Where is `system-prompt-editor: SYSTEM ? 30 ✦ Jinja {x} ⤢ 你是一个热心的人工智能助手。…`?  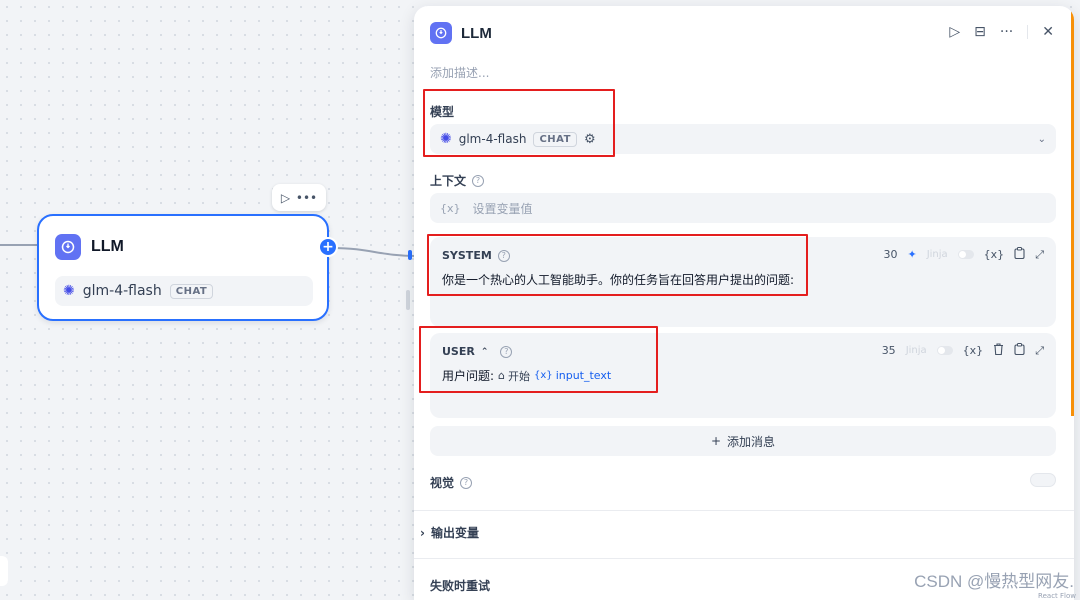
system-prompt-editor: SYSTEM ? 30 ✦ Jinja {x} ⤢ 你是一个热心的人工智能助手。… is located at coordinates (743, 282).